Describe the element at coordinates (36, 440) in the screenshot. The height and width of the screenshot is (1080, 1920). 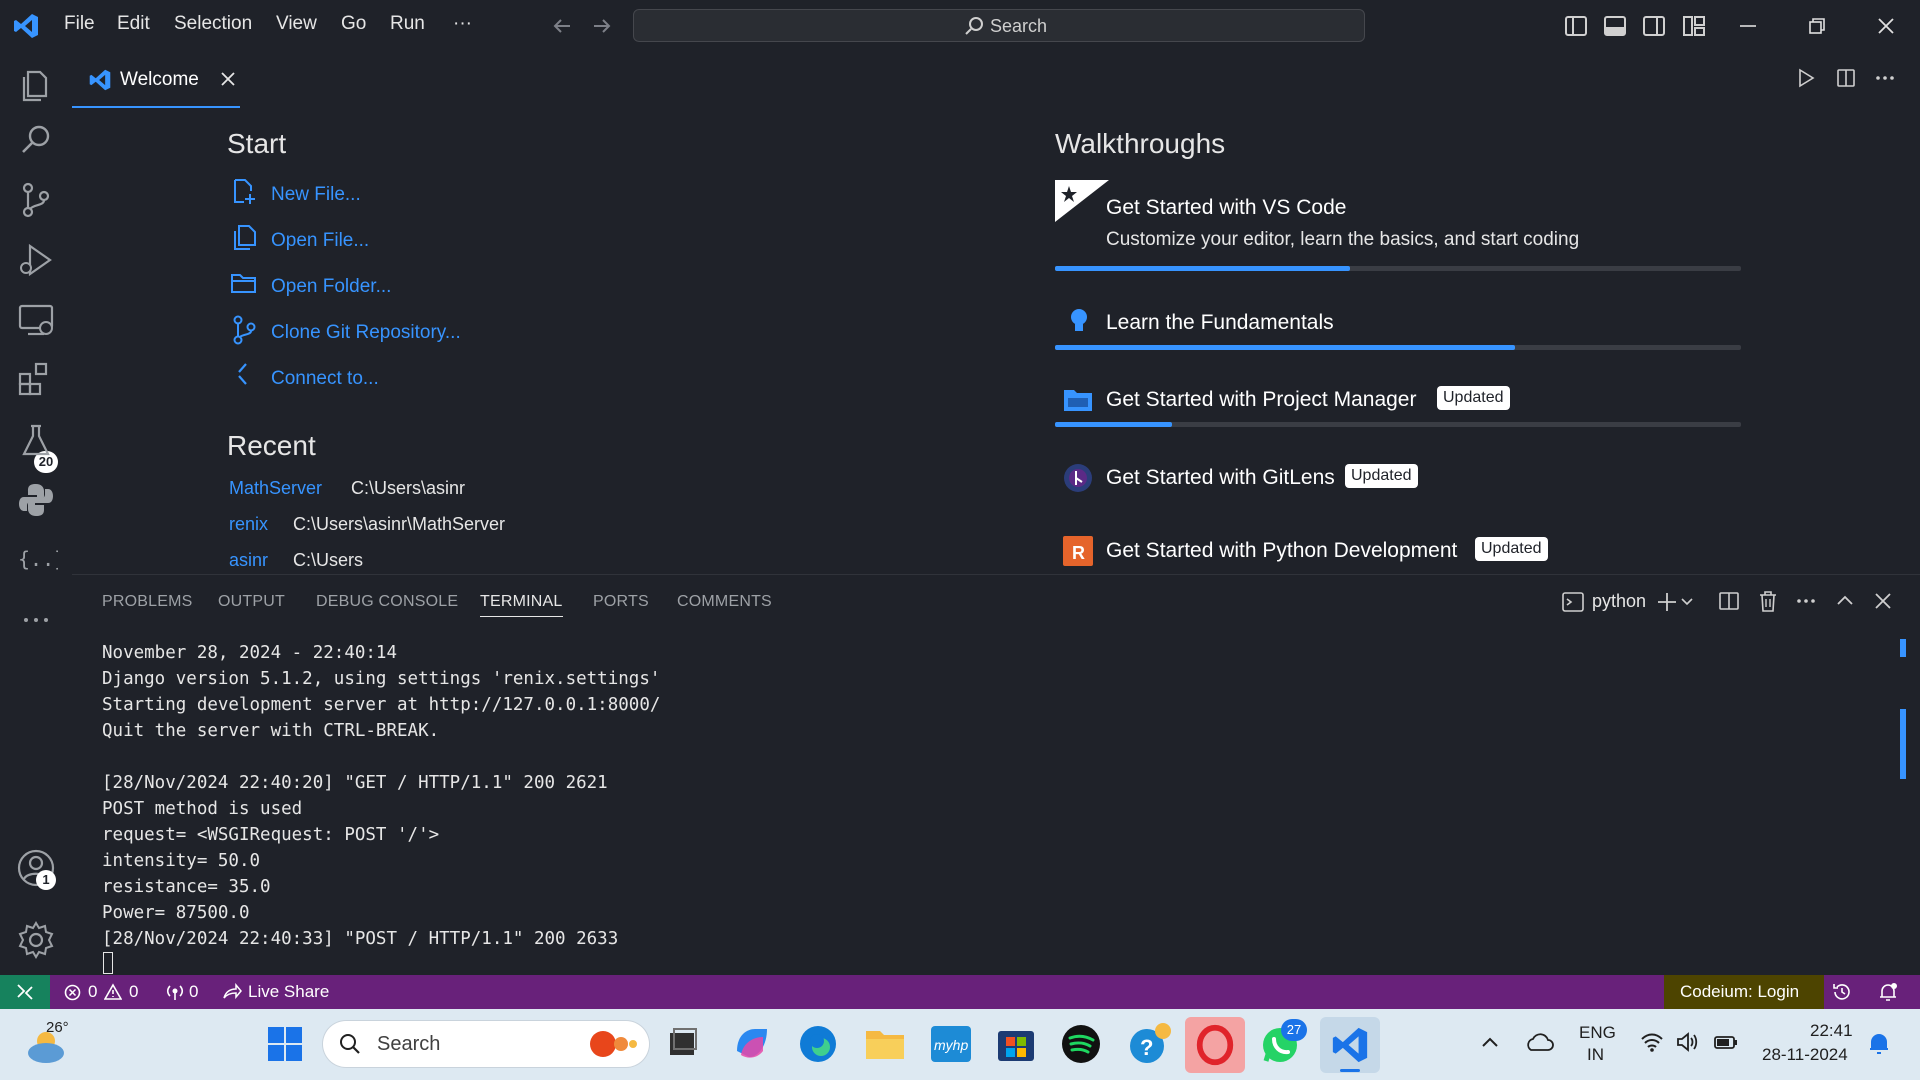
I see `testing-flask-icon` at that location.